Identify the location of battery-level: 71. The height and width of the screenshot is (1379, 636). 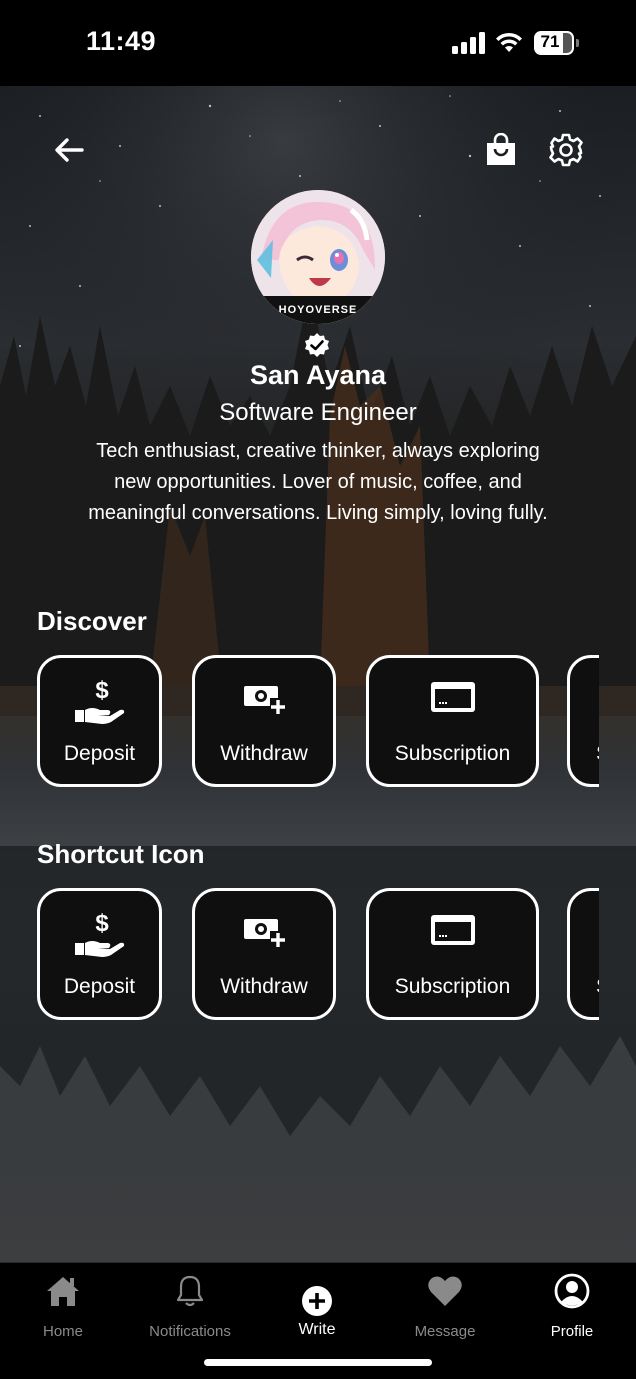
(550, 41).